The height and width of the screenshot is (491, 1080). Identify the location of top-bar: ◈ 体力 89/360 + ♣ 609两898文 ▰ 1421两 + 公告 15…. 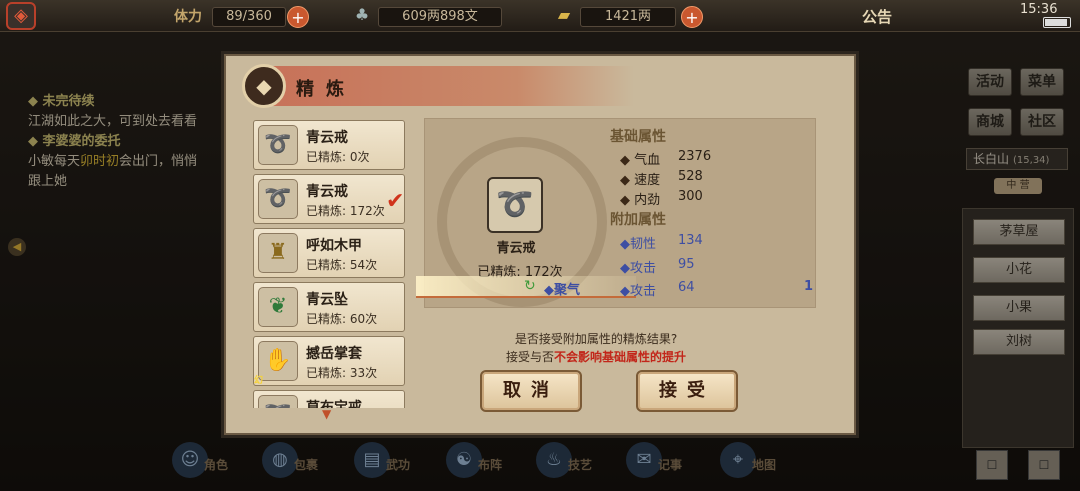
(540, 16).